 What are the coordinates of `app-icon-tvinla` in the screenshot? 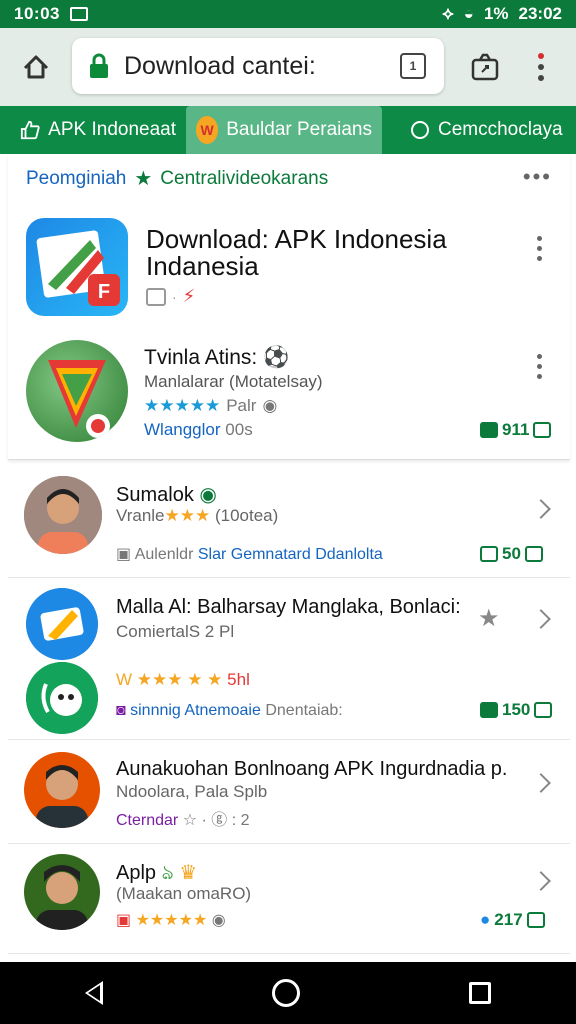 It's located at (77, 391).